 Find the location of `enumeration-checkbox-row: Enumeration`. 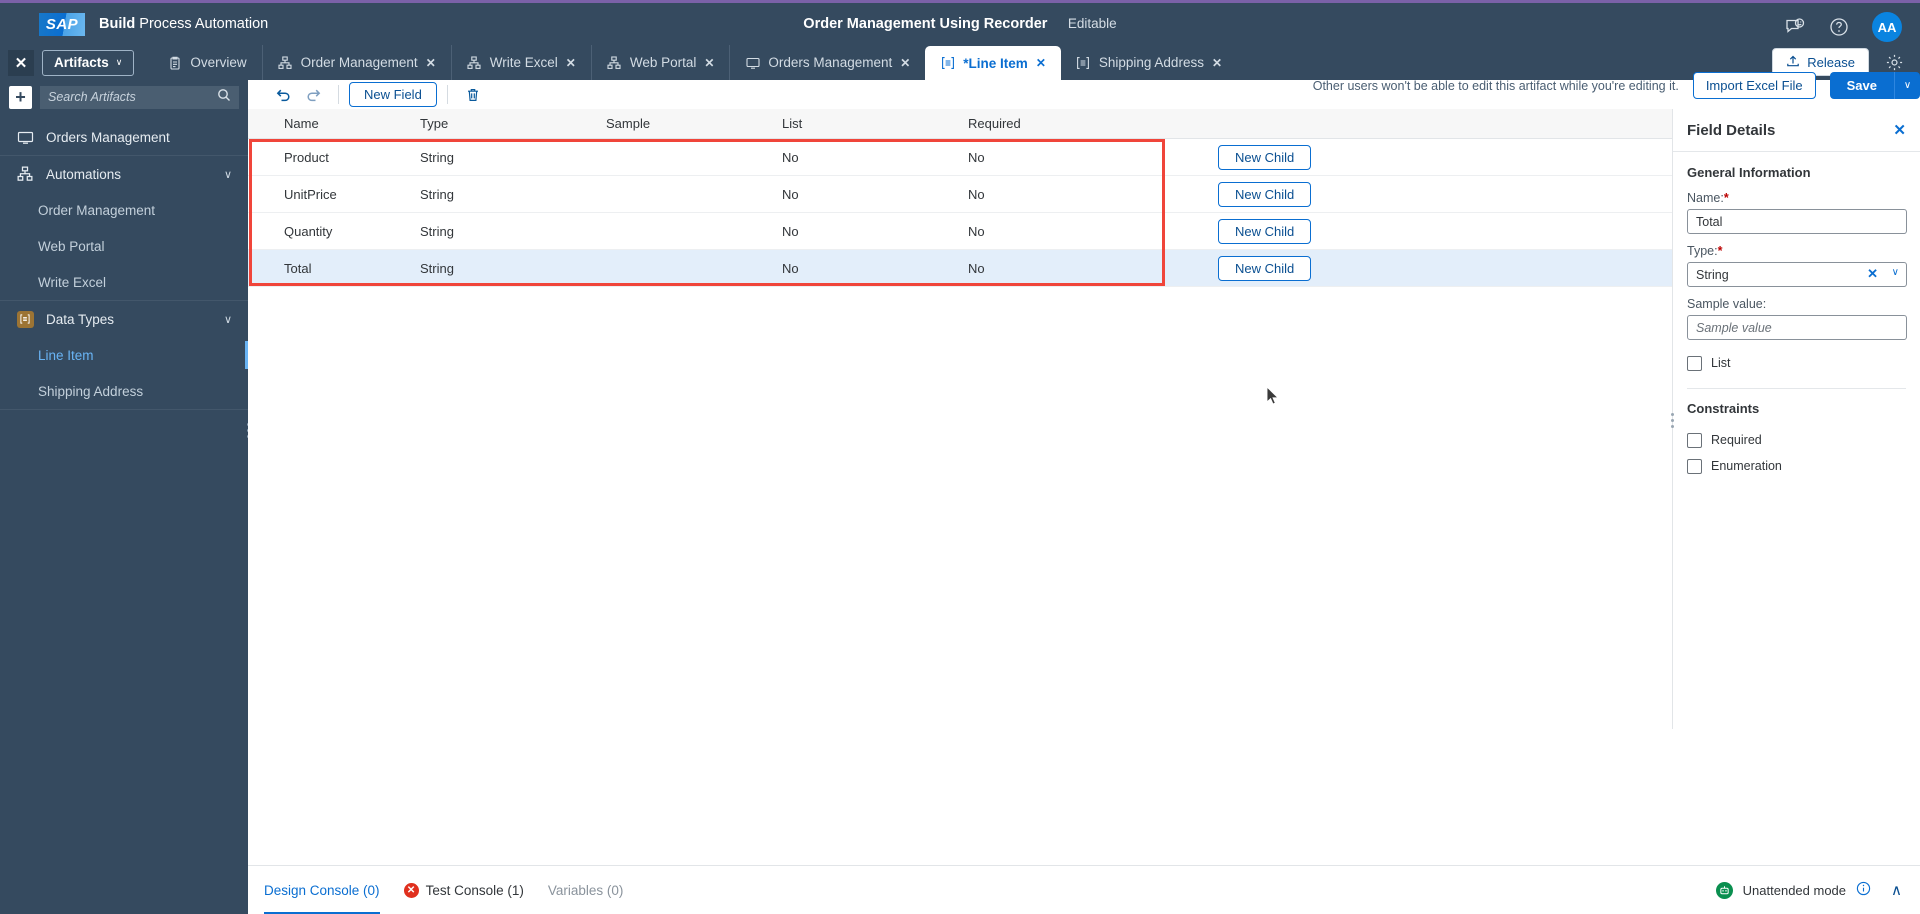

enumeration-checkbox-row: Enumeration is located at coordinates (1796, 466).